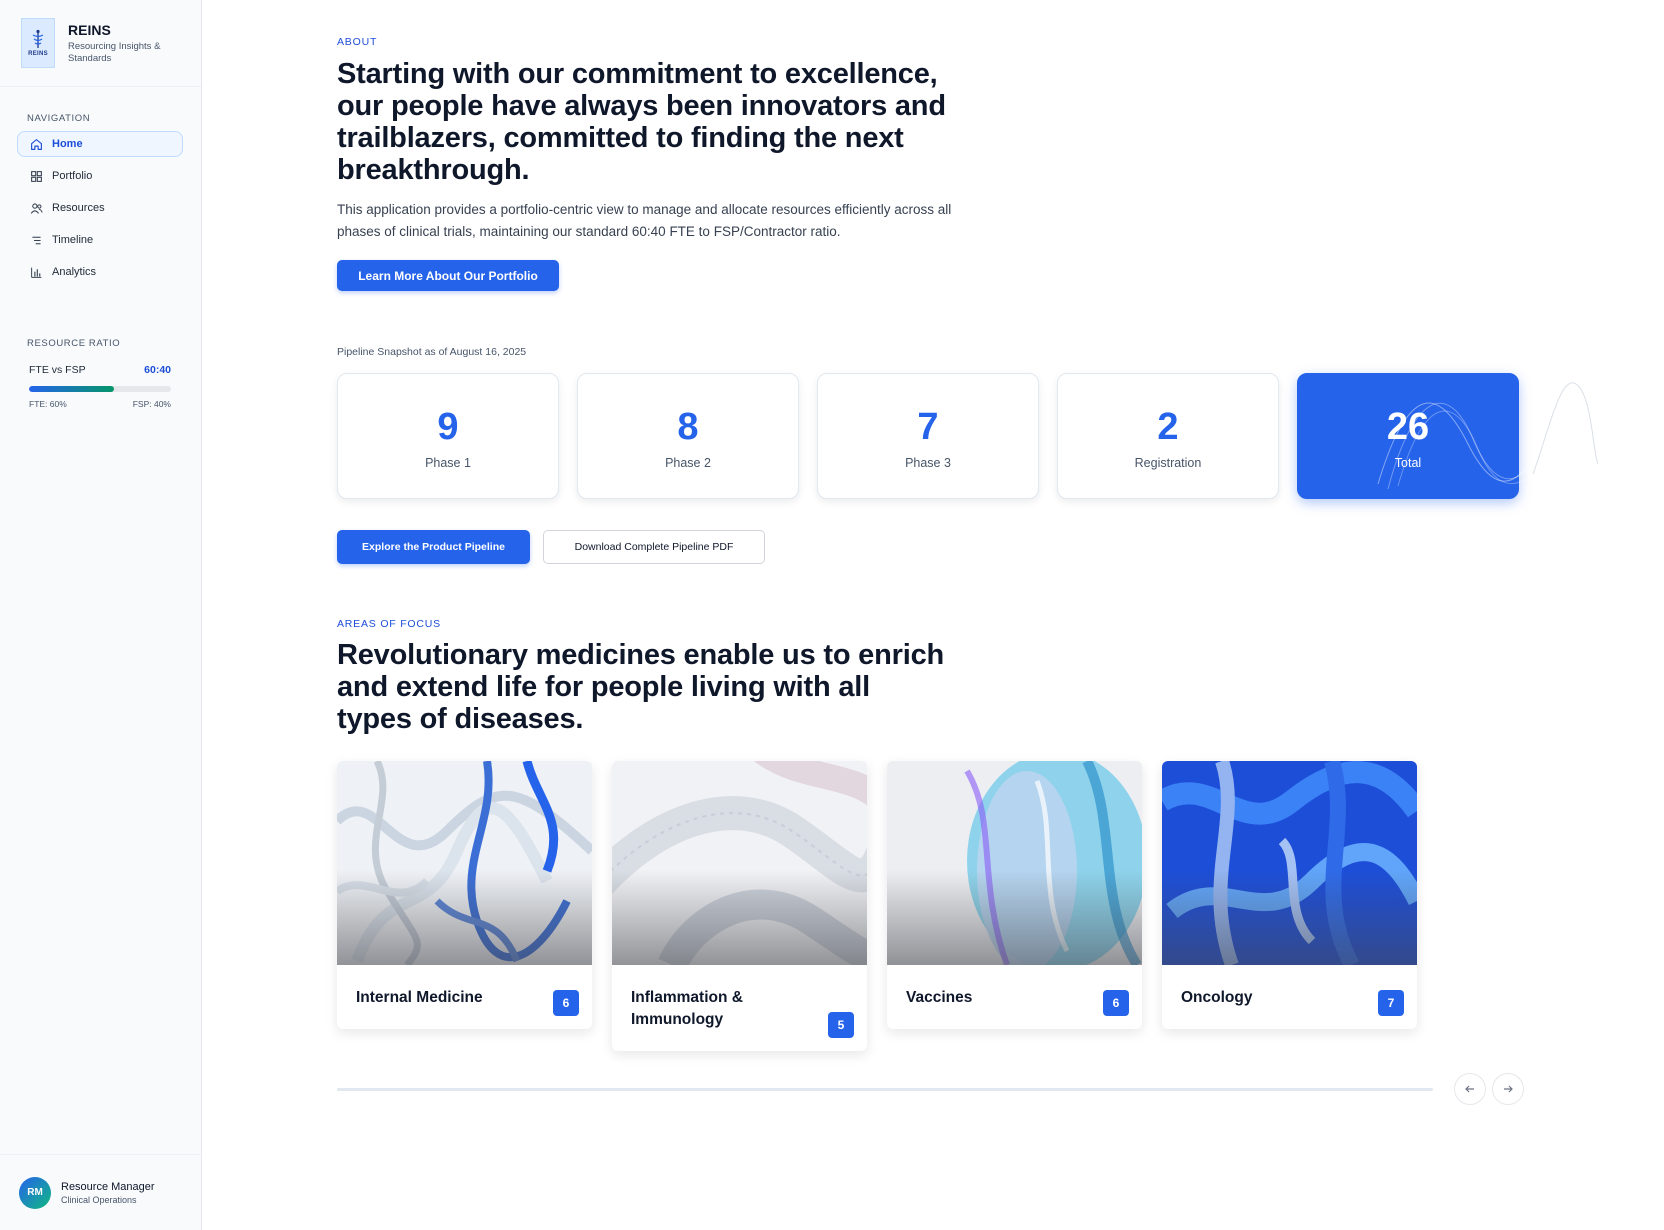 Image resolution: width=1664 pixels, height=1230 pixels. Describe the element at coordinates (928, 463) in the screenshot. I see `stat-label: Phase 3` at that location.